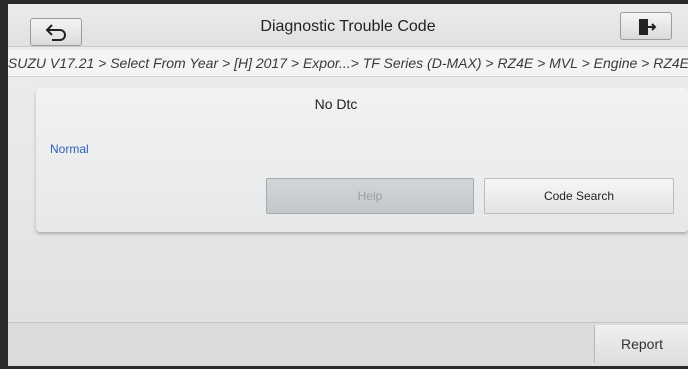 The image size is (688, 369). I want to click on footer-bar: Report, so click(348, 344).